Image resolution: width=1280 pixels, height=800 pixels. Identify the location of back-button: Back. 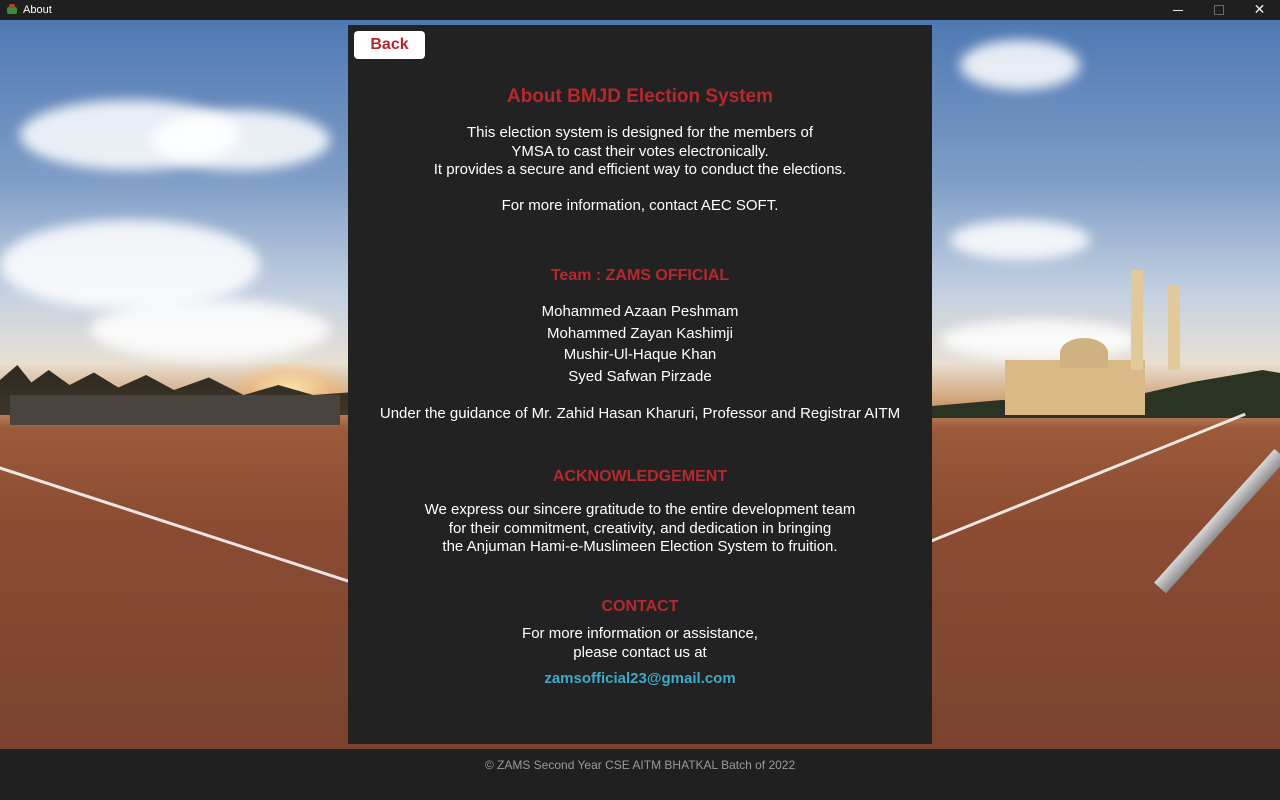
(389, 45).